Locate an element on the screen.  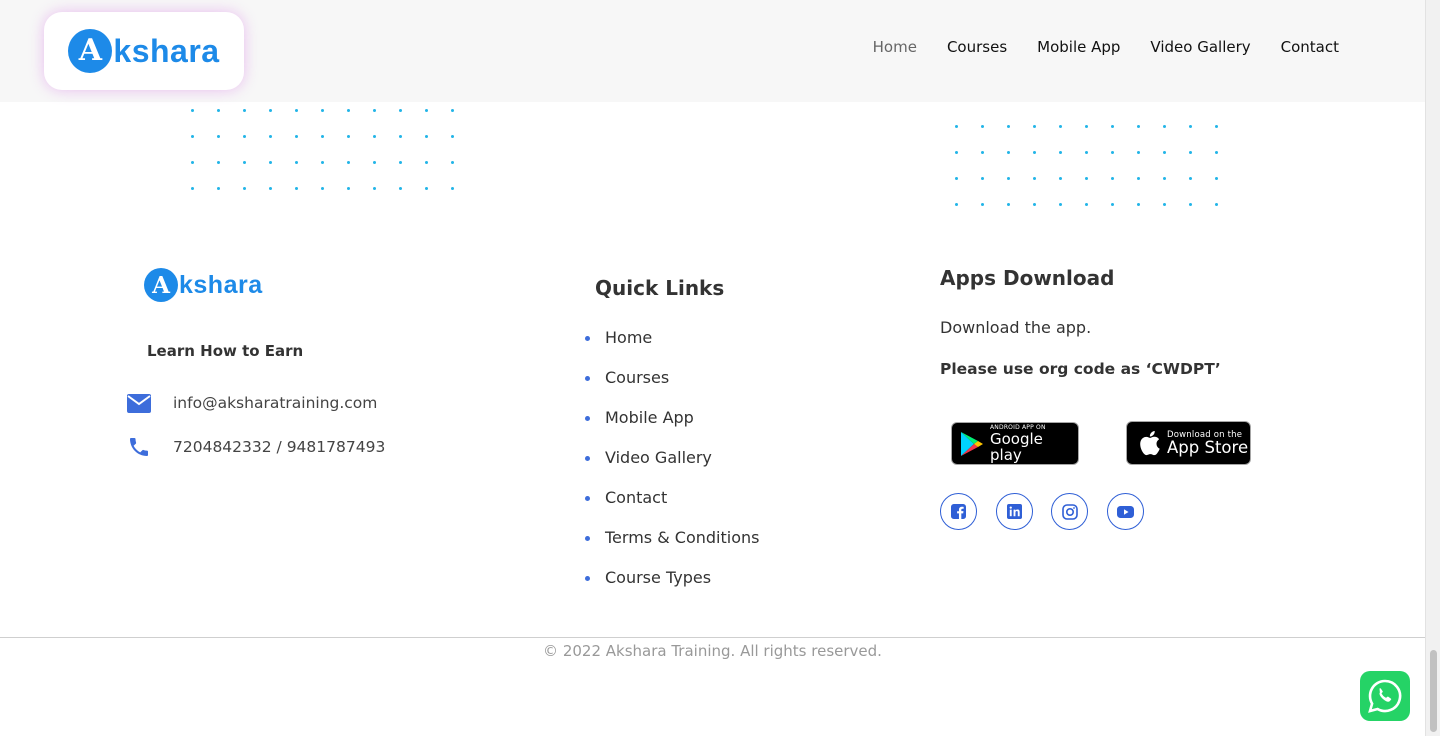
nav-courses: Courses is located at coordinates (977, 47).